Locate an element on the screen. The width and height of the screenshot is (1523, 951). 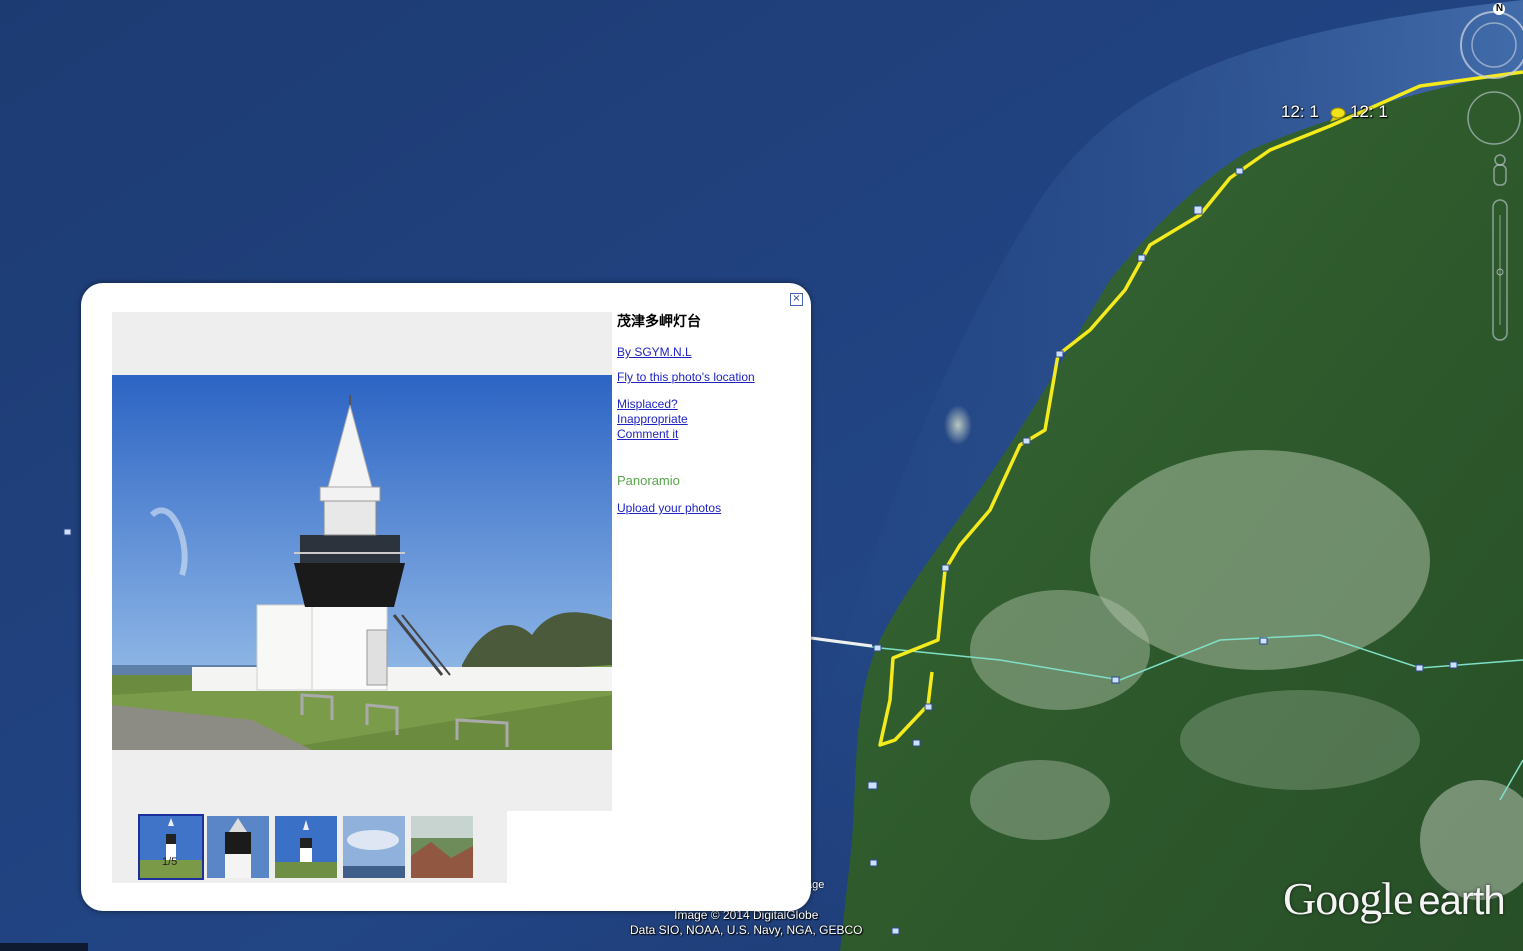
logo-earth: earth is located at coordinates (1461, 901).